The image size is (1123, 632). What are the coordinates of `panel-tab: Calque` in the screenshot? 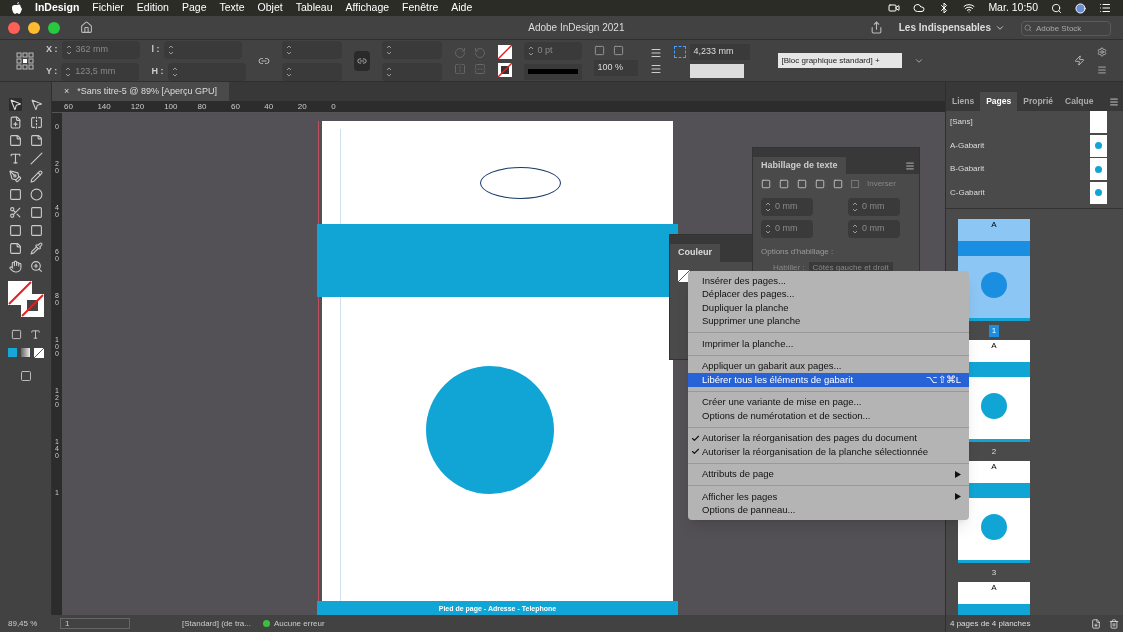 It's located at (1079, 101).